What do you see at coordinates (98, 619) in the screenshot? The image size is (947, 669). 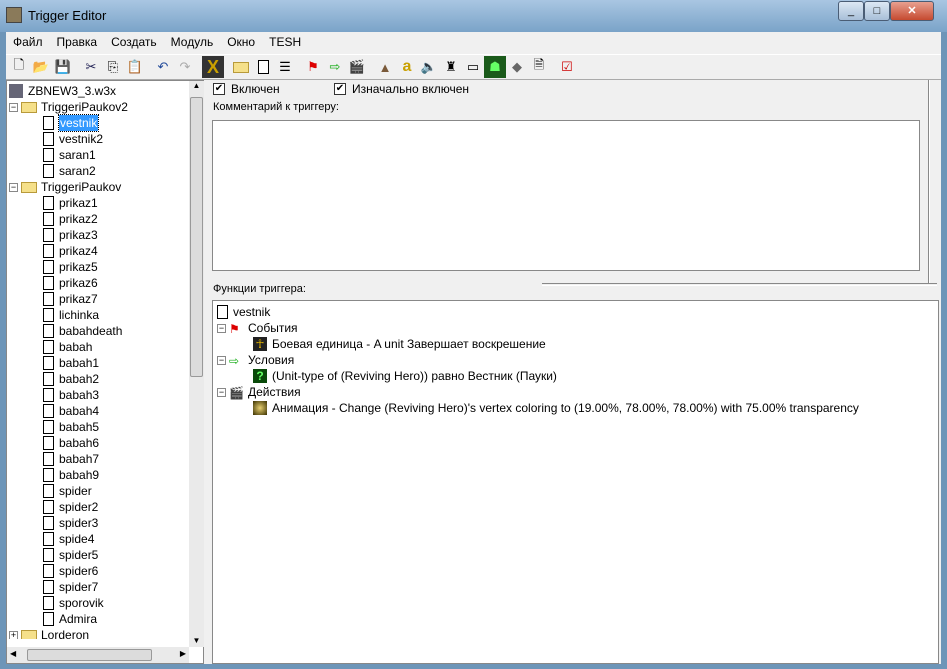 I see `tree-item: Admira` at bounding box center [98, 619].